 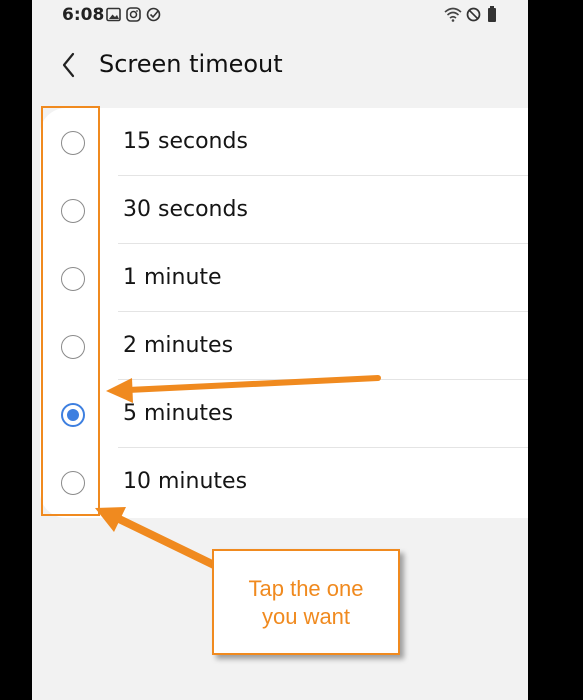 What do you see at coordinates (153, 17) in the screenshot?
I see `check-circle-icon` at bounding box center [153, 17].